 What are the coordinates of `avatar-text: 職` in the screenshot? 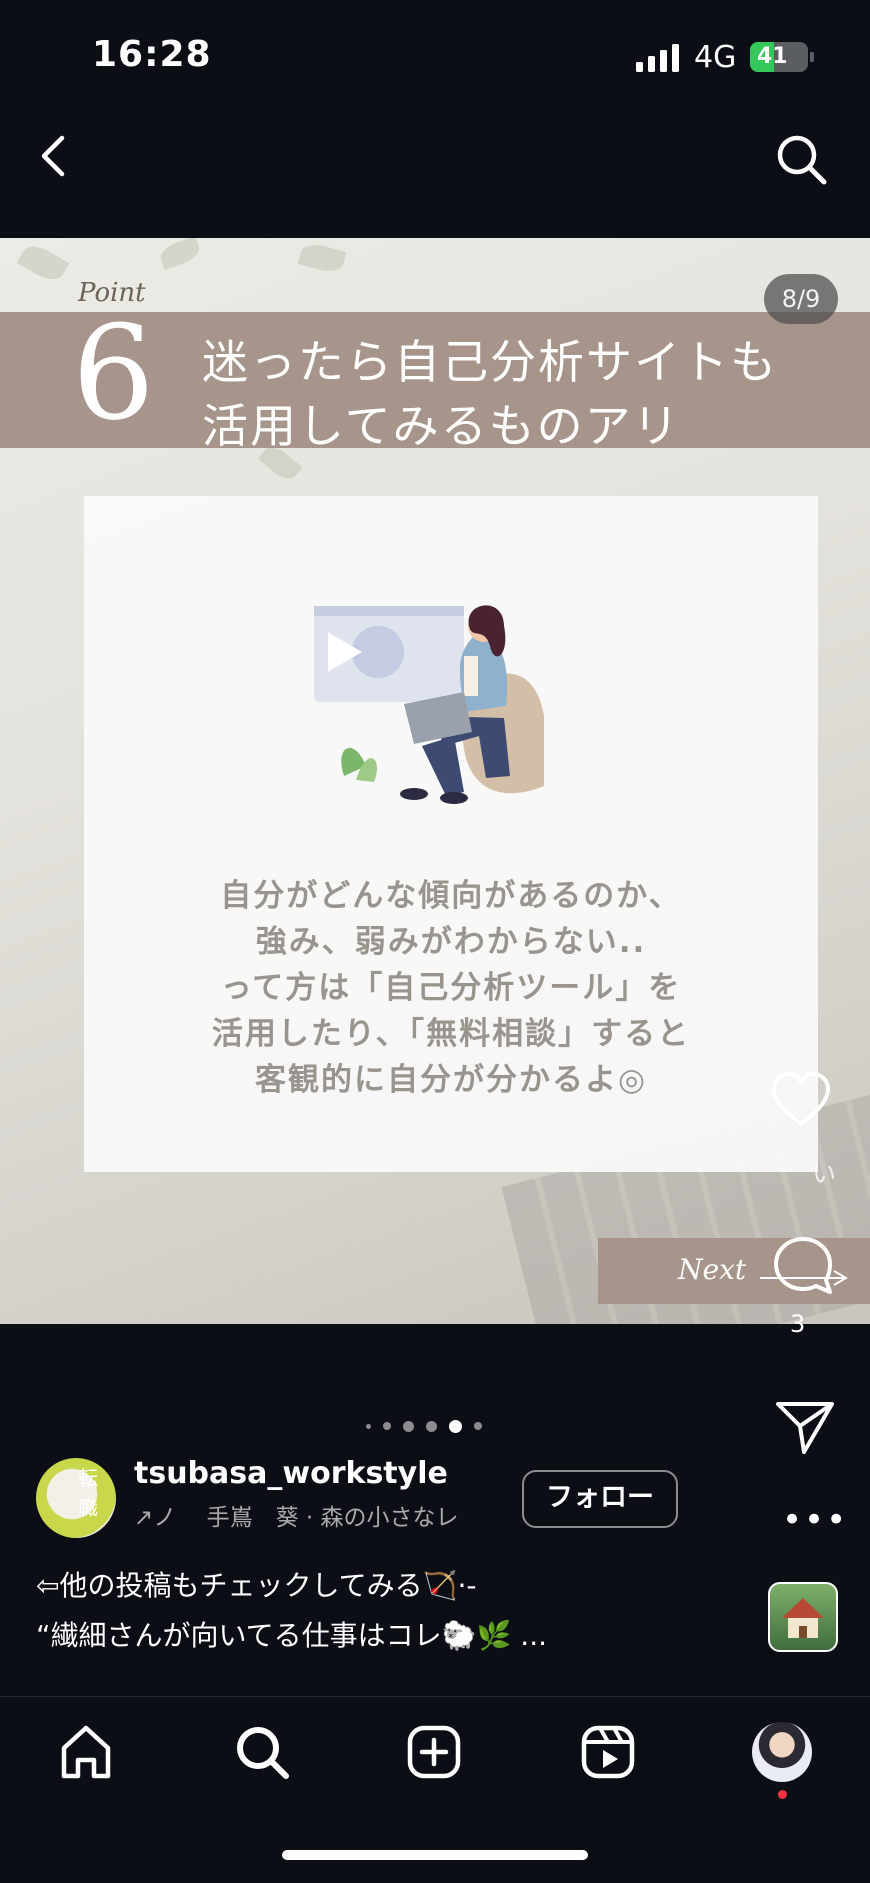 It's located at (88, 1508).